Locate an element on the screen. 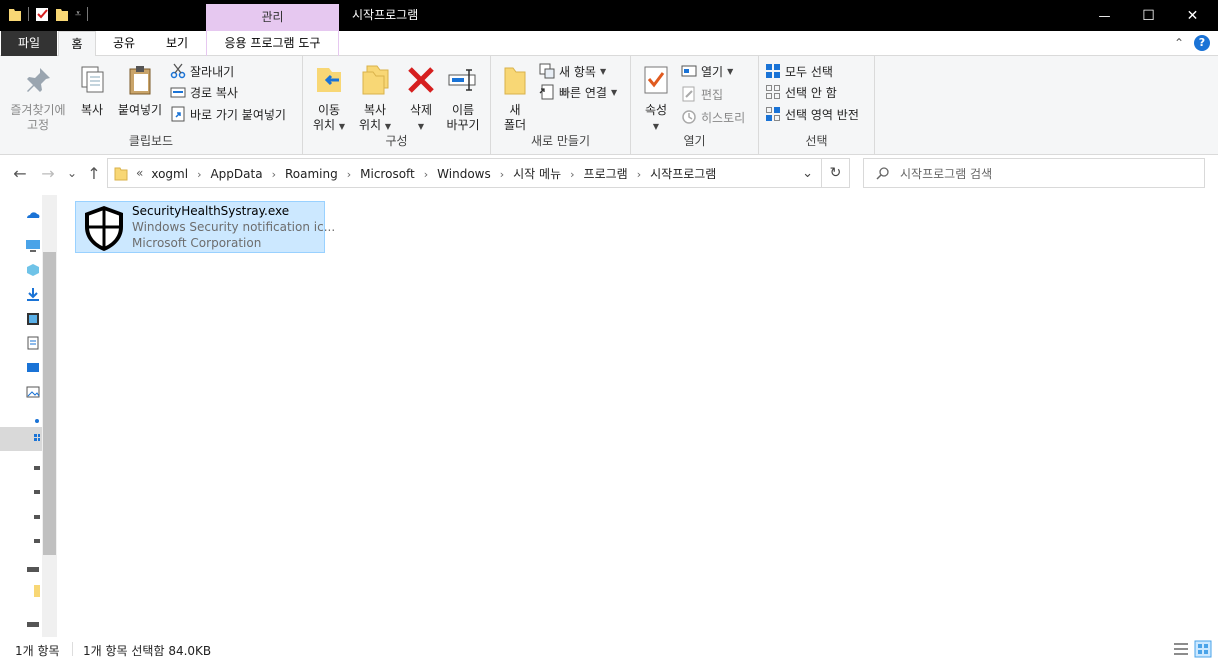 Image resolution: width=1218 pixels, height=662 pixels. windows-drive-icon is located at coordinates (33, 439).